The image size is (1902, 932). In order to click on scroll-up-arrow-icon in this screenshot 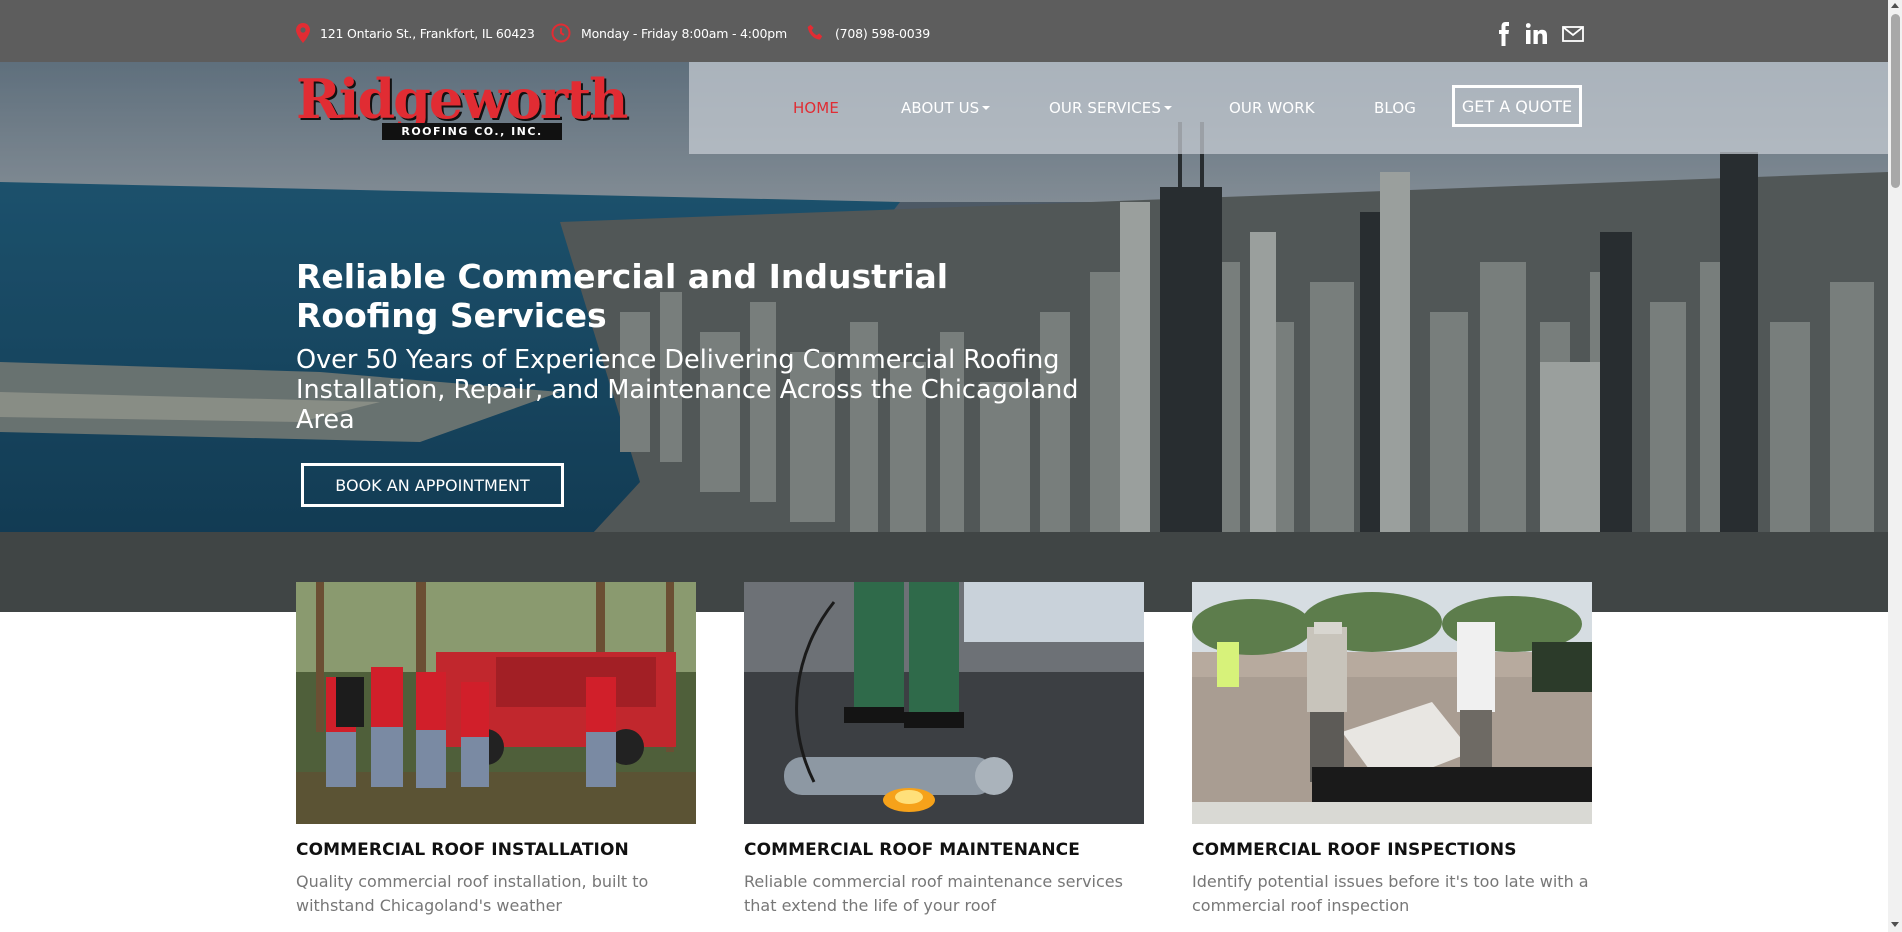, I will do `click(1895, 5)`.